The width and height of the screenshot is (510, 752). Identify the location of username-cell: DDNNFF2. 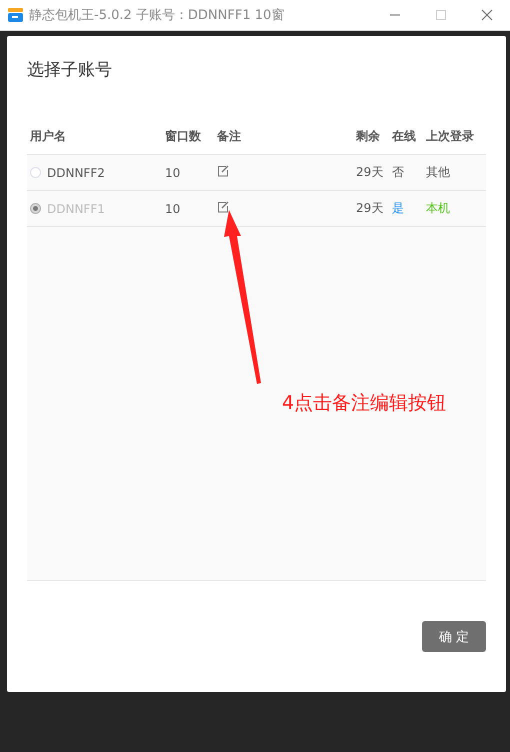
(76, 173).